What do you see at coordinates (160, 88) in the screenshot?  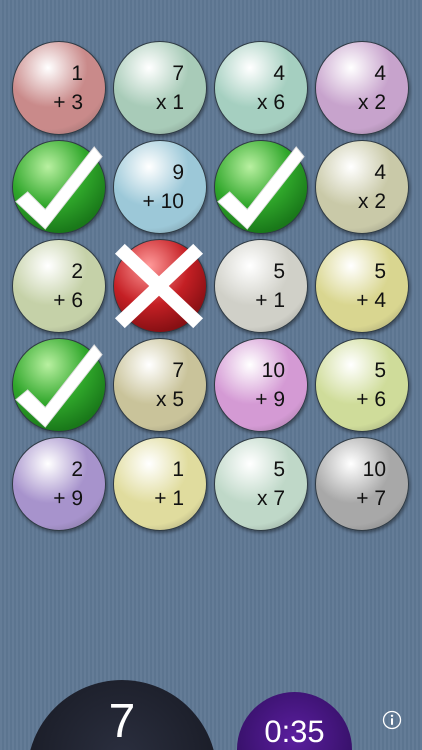 I see `problem-ball: 7 x 1` at bounding box center [160, 88].